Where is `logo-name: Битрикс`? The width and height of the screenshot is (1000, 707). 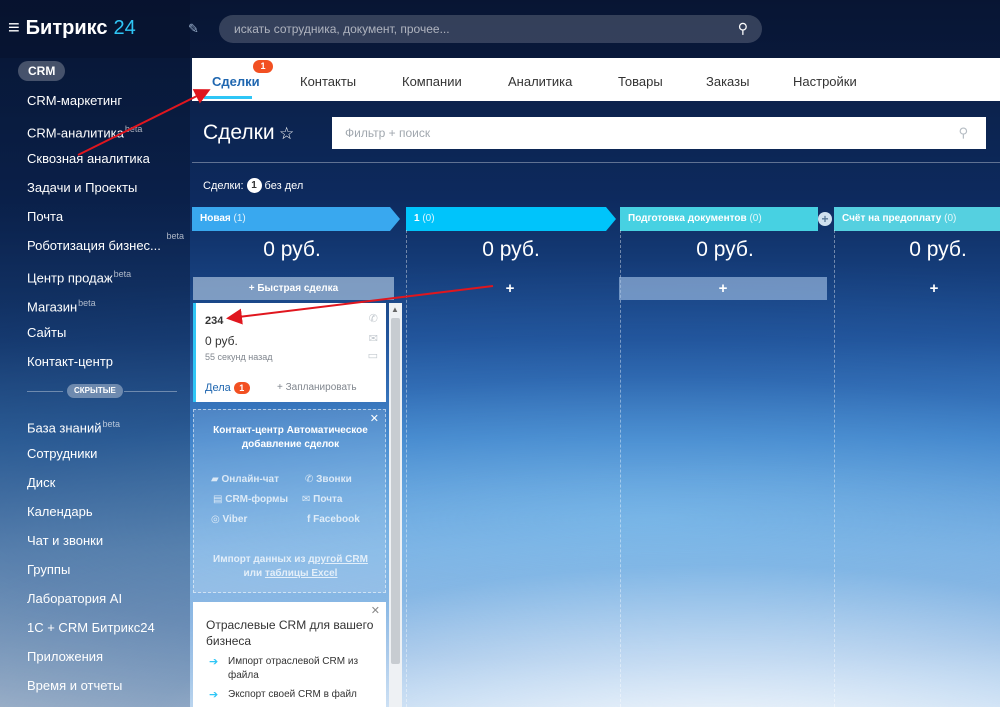
logo-name: Битрикс is located at coordinates (66, 28).